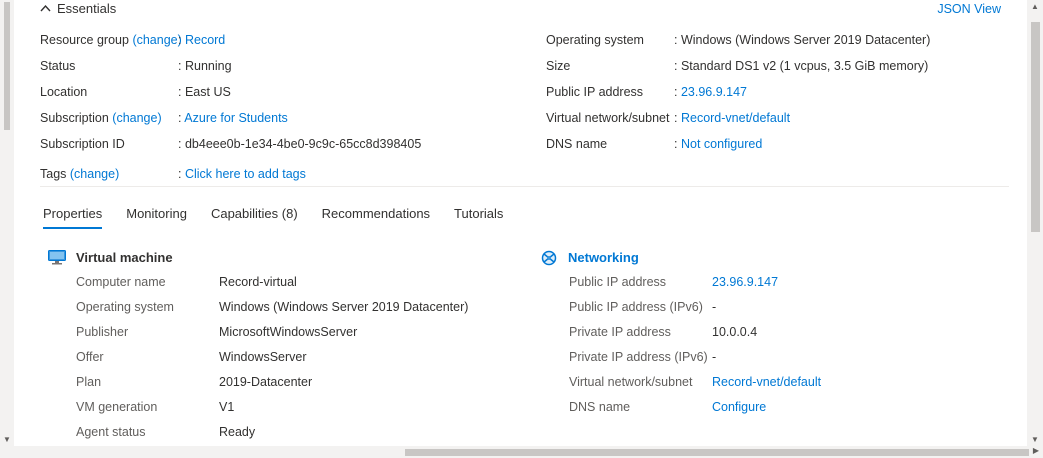  I want to click on essentials-value-text: Azure for Students, so click(236, 118).